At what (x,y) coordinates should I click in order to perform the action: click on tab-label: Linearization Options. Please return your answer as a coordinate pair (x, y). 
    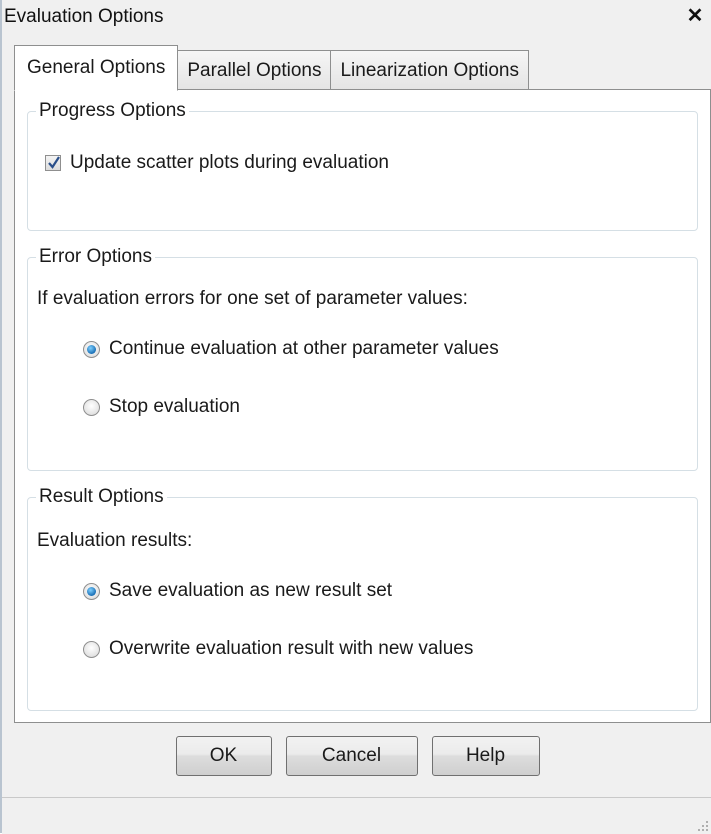
    Looking at the image, I should click on (429, 70).